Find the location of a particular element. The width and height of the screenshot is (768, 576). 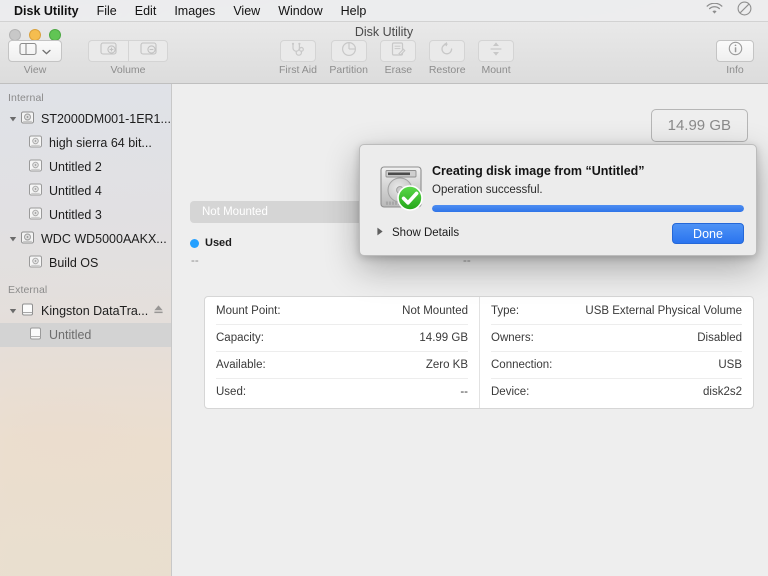

add-volume-button is located at coordinates (108, 51).